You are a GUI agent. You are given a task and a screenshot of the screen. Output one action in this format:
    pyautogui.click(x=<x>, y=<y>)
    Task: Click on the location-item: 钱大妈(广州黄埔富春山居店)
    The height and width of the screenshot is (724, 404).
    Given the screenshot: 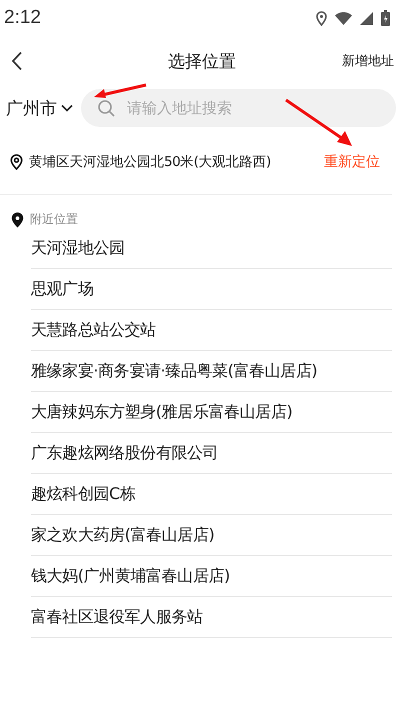 What is the action you would take?
    pyautogui.click(x=211, y=576)
    